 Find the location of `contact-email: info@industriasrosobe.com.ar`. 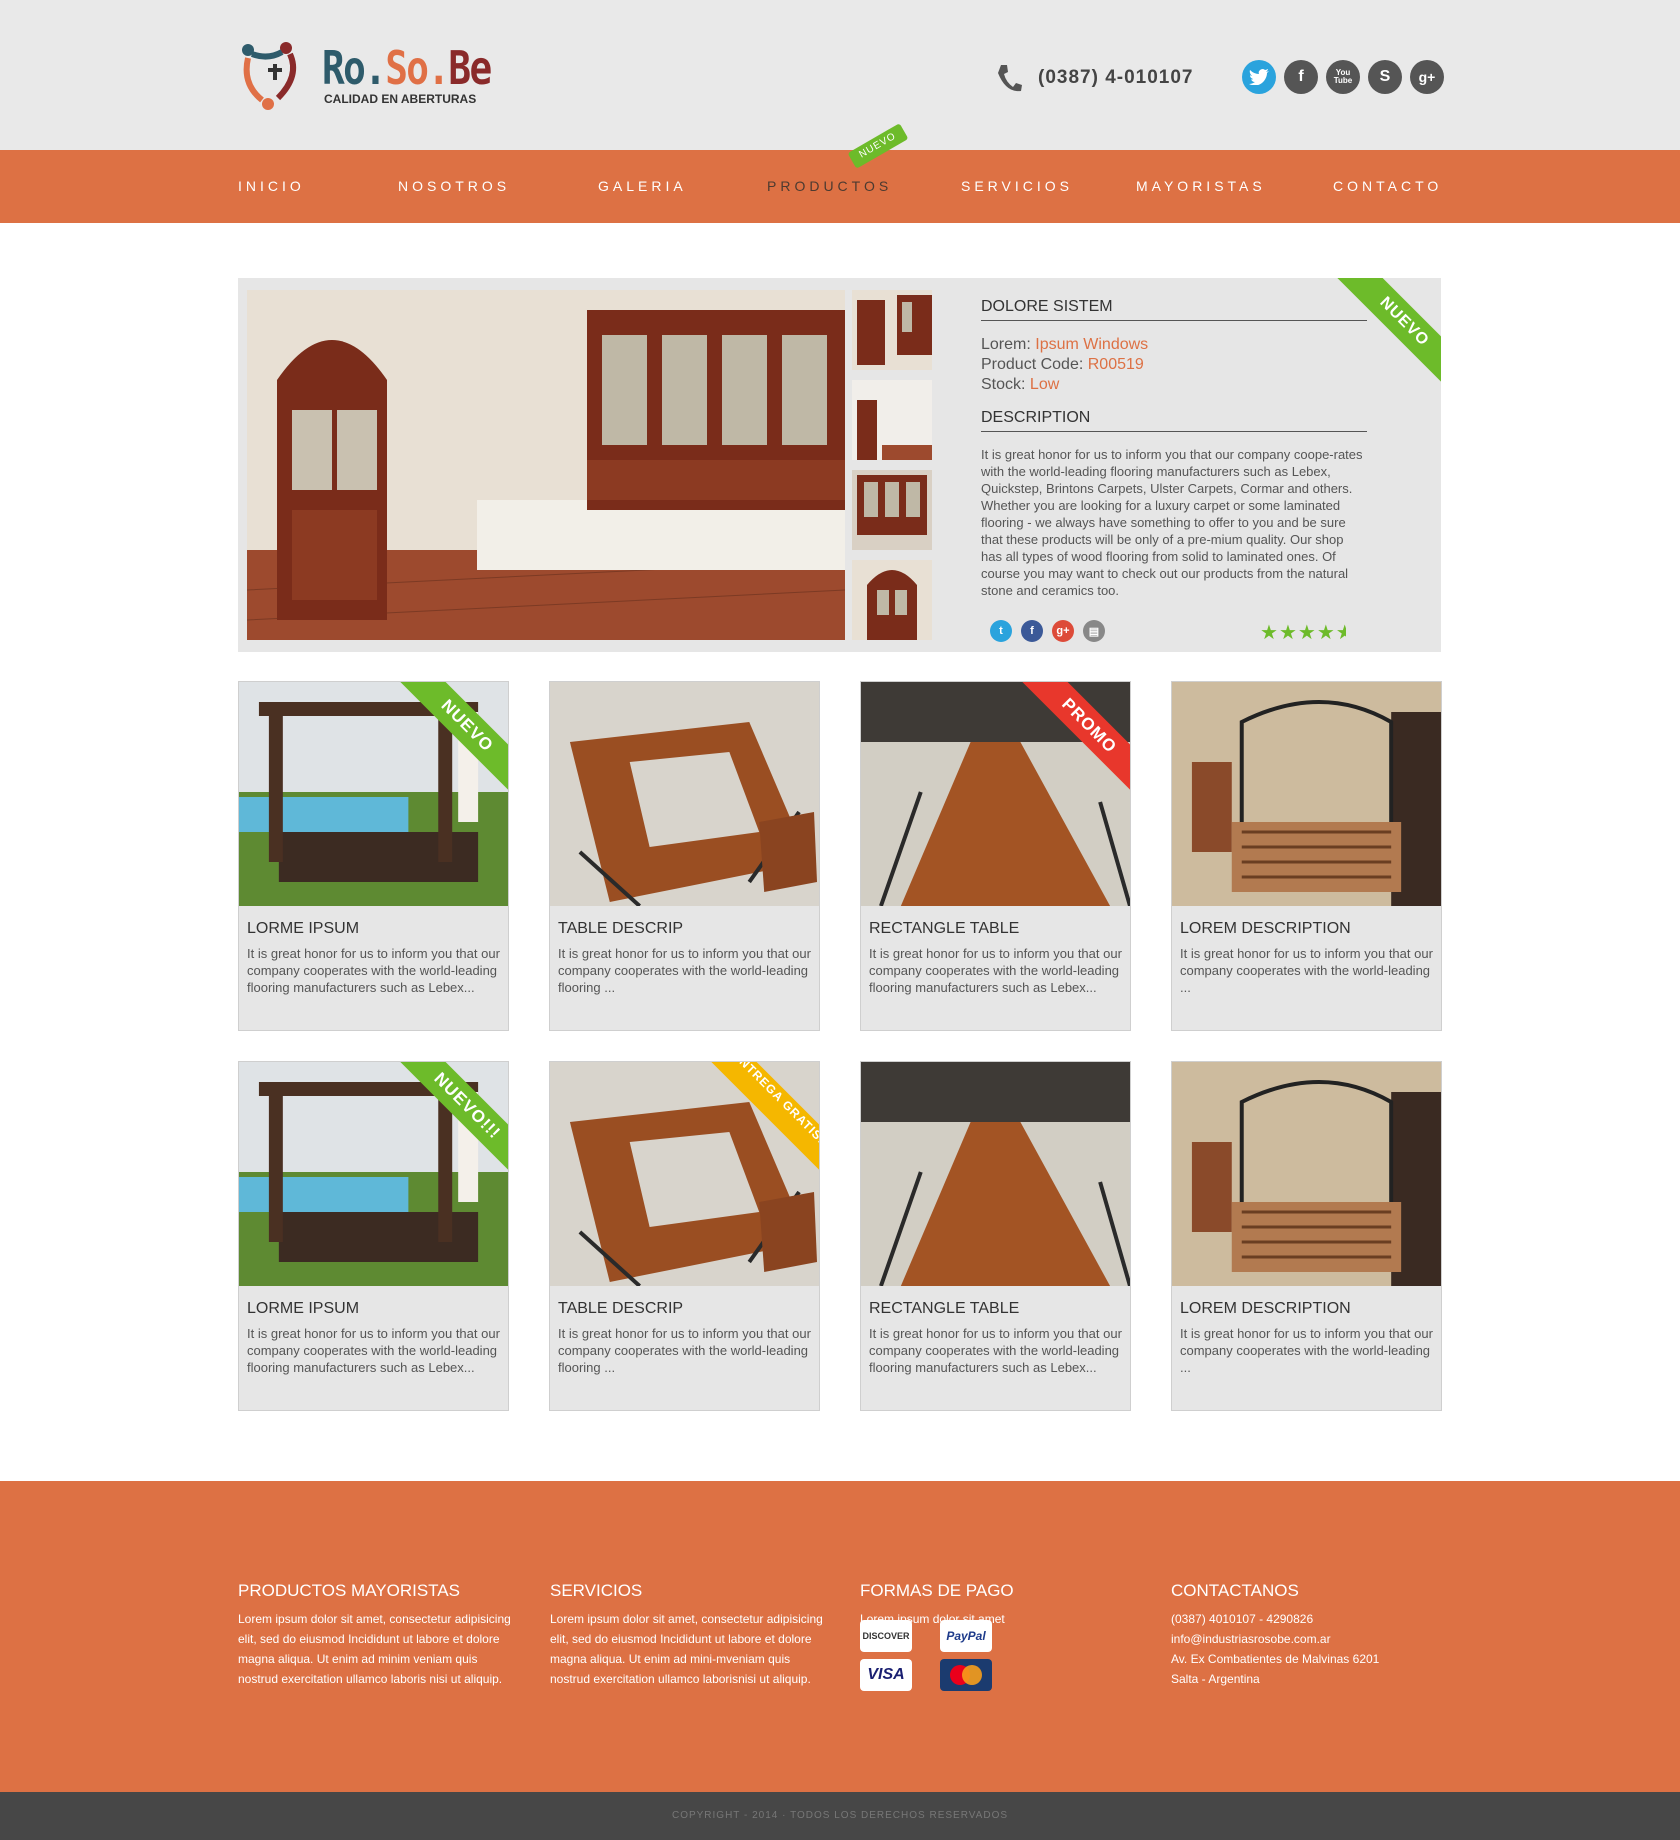

contact-email: info@industriasrosobe.com.ar is located at coordinates (1311, 1639).